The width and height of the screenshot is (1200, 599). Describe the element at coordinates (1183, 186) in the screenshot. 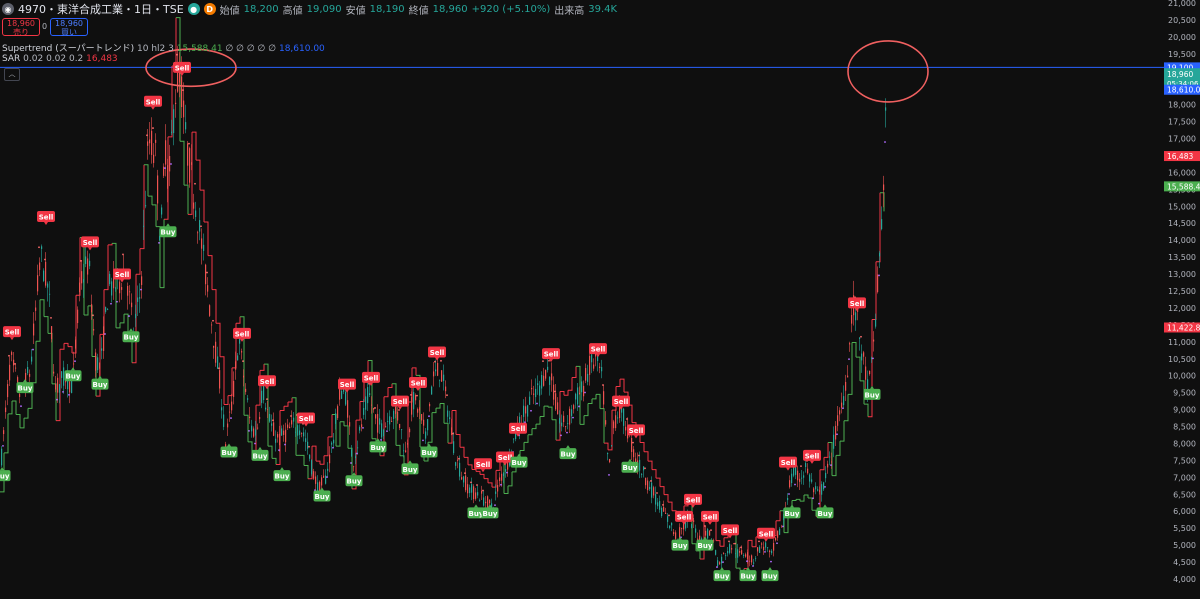

I see `price-label-text: 15,588.41` at that location.